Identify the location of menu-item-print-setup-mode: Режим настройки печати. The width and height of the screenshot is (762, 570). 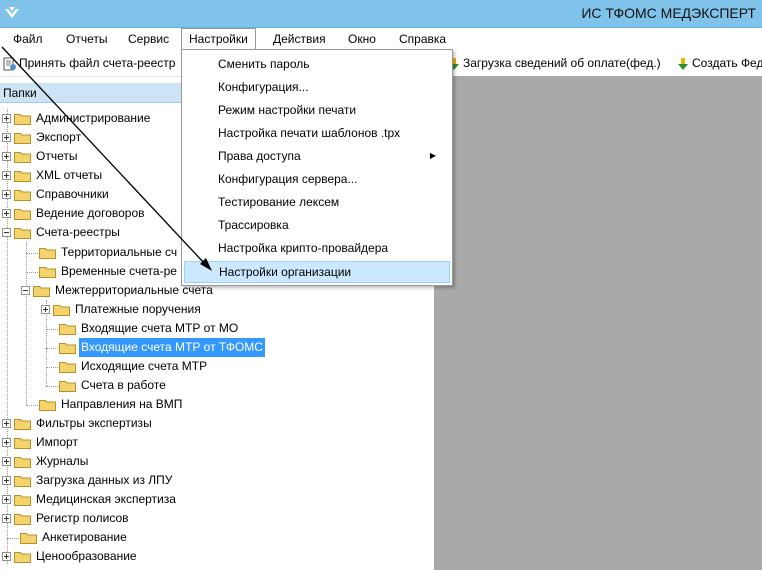
(317, 110).